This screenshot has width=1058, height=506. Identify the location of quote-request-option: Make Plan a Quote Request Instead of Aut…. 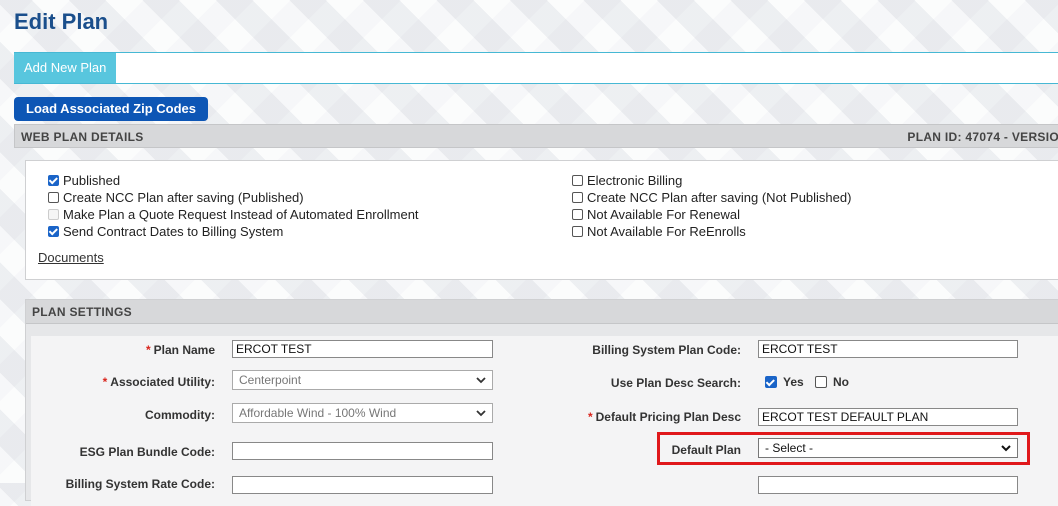
(233, 214).